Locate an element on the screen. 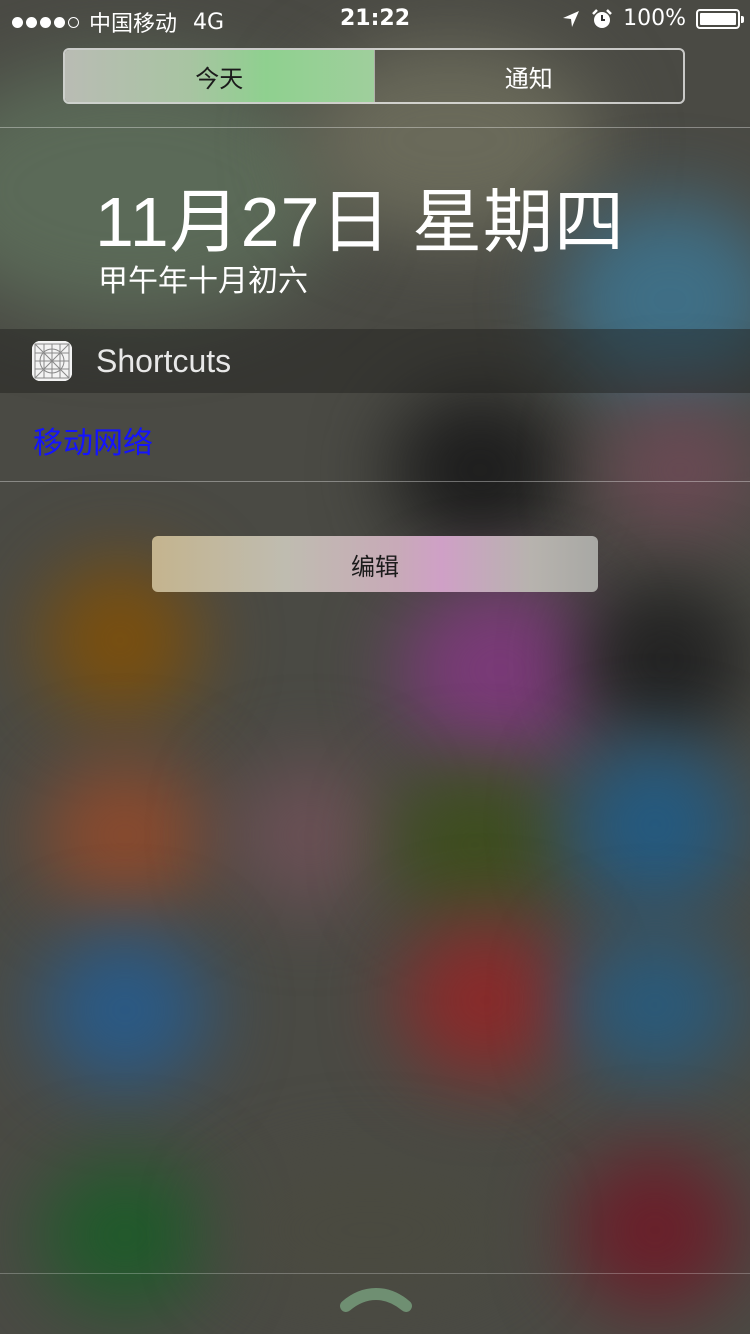 This screenshot has width=750, height=1334. shortcuts-widget-header: Shortcuts is located at coordinates (375, 361).